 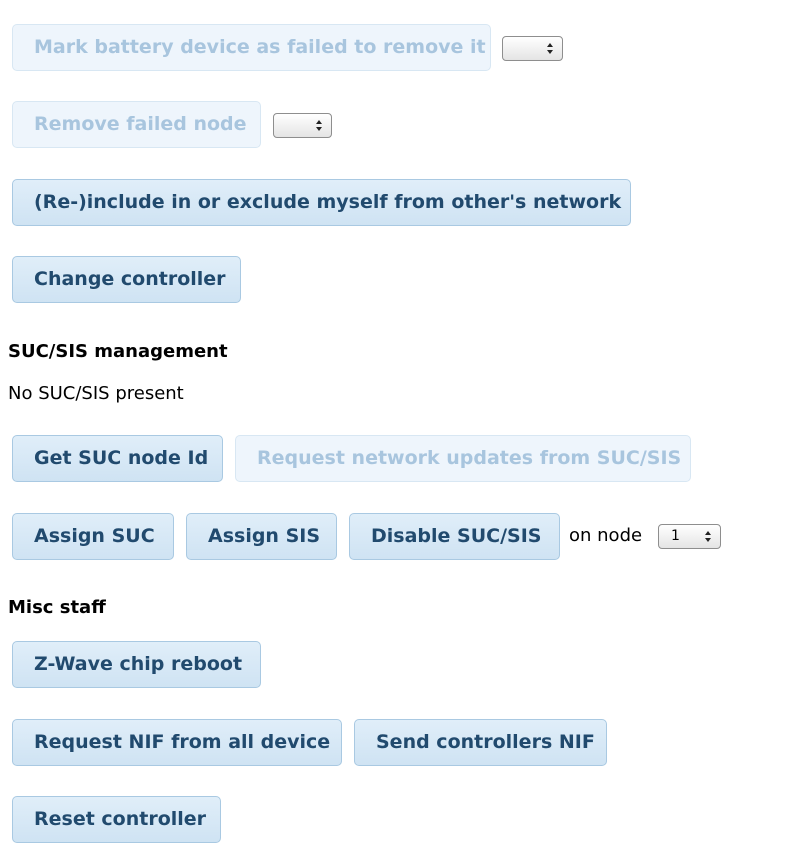 What do you see at coordinates (463, 458) in the screenshot?
I see `request-network-updates-button: Request network updates from SUC/SIS` at bounding box center [463, 458].